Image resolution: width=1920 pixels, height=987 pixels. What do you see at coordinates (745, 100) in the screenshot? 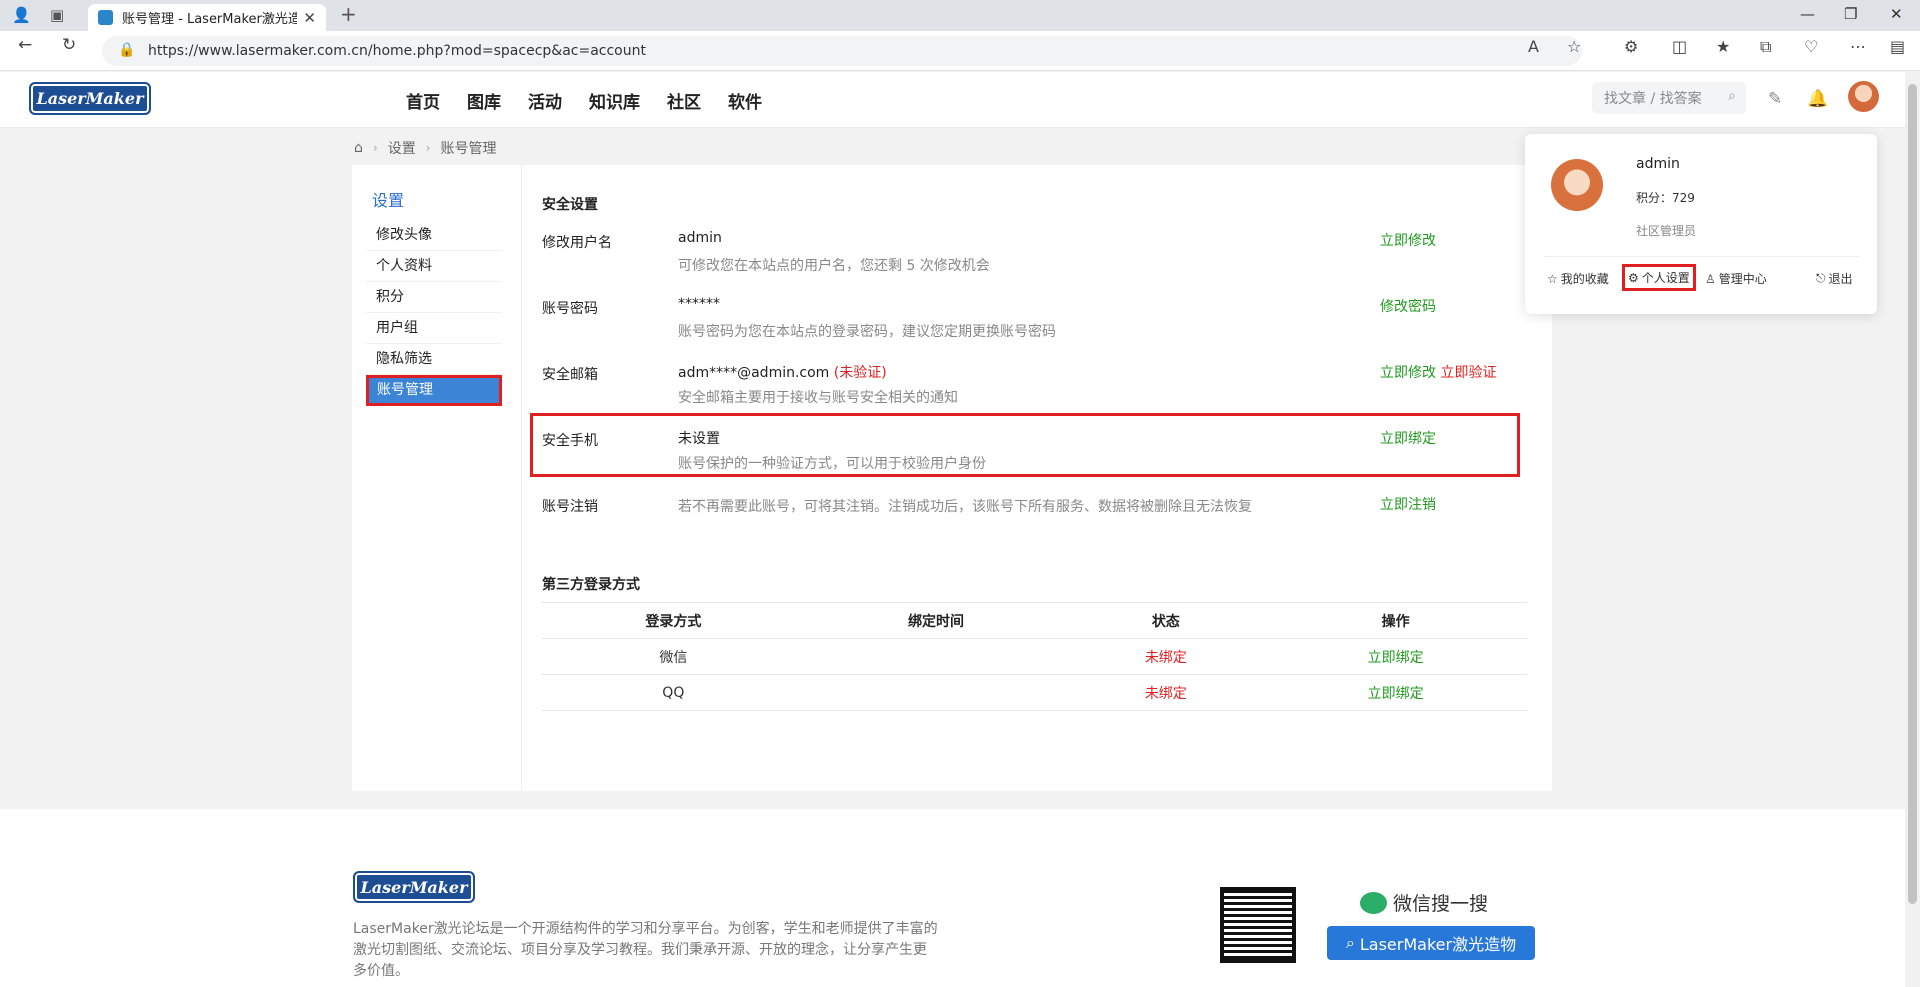
I see `nav-item-software: 软件` at bounding box center [745, 100].